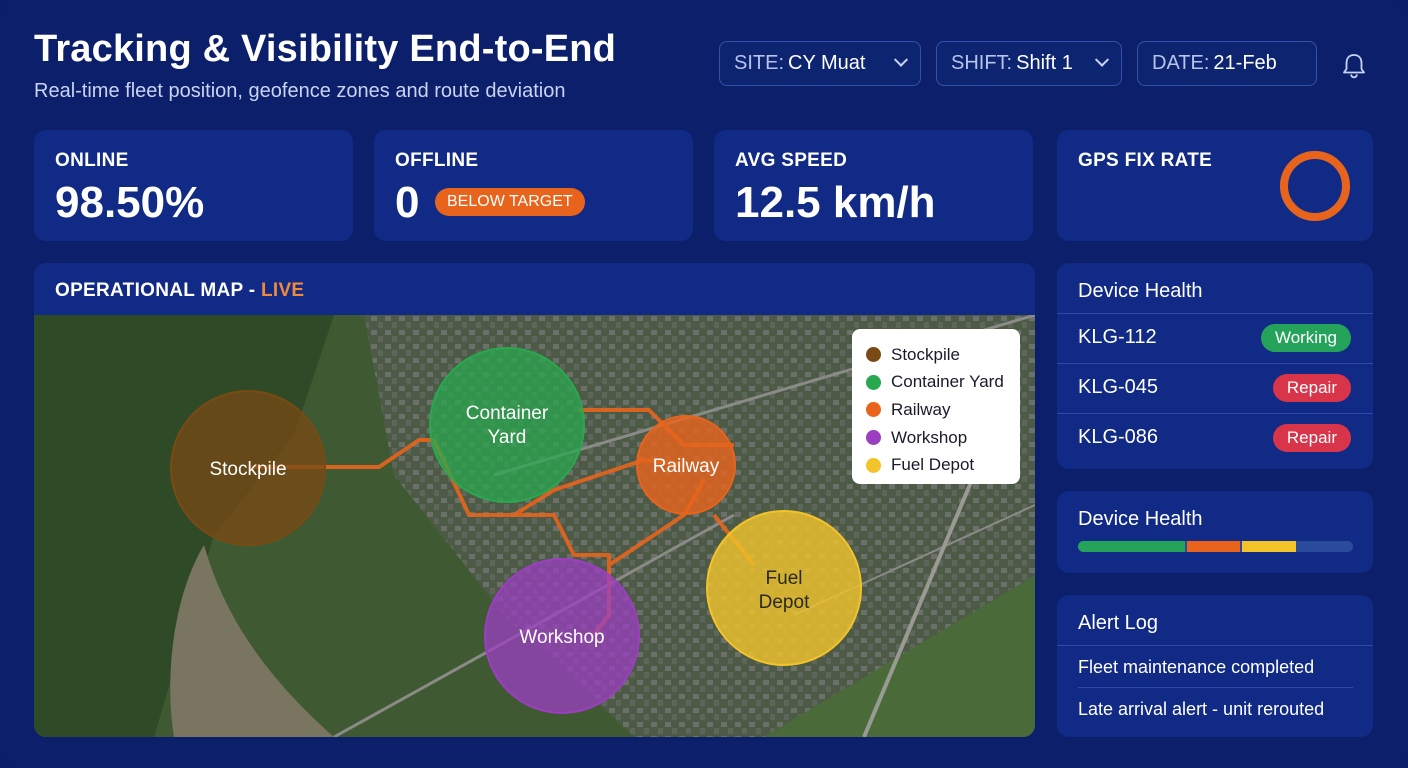 The height and width of the screenshot is (768, 1408). What do you see at coordinates (925, 354) in the screenshot?
I see `legend-label: Stockpile` at bounding box center [925, 354].